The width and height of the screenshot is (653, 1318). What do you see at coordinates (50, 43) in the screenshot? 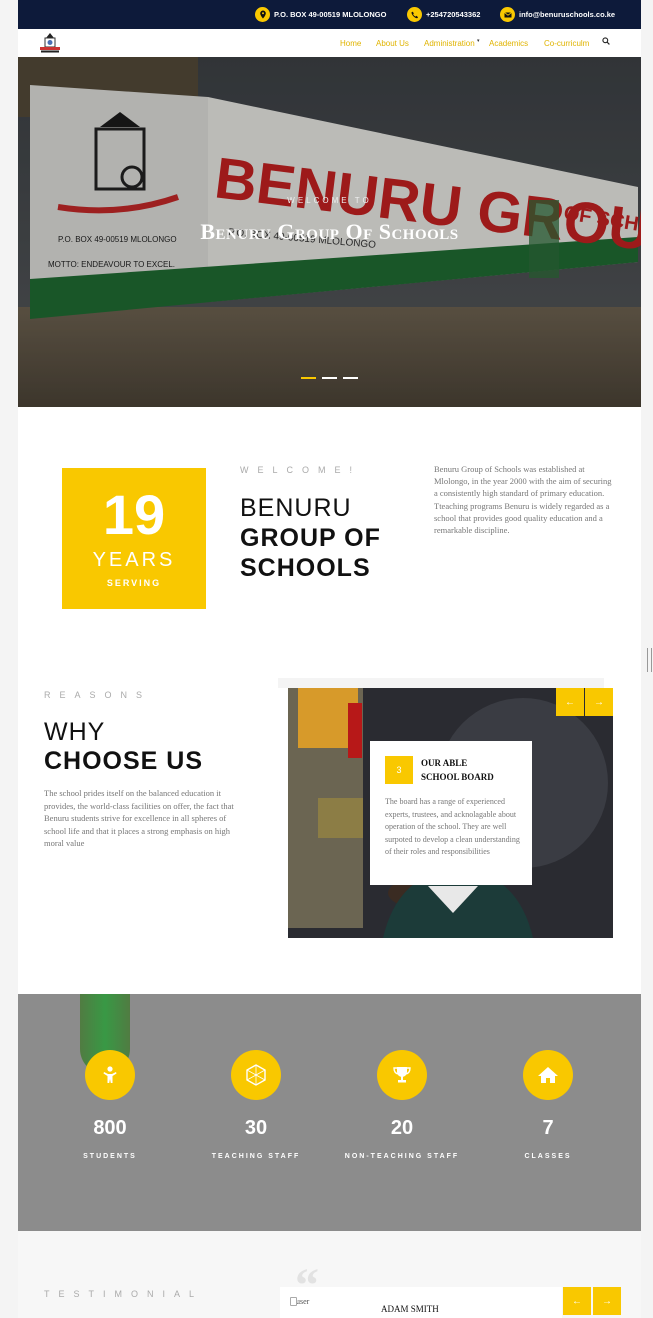
I see `school-logo` at bounding box center [50, 43].